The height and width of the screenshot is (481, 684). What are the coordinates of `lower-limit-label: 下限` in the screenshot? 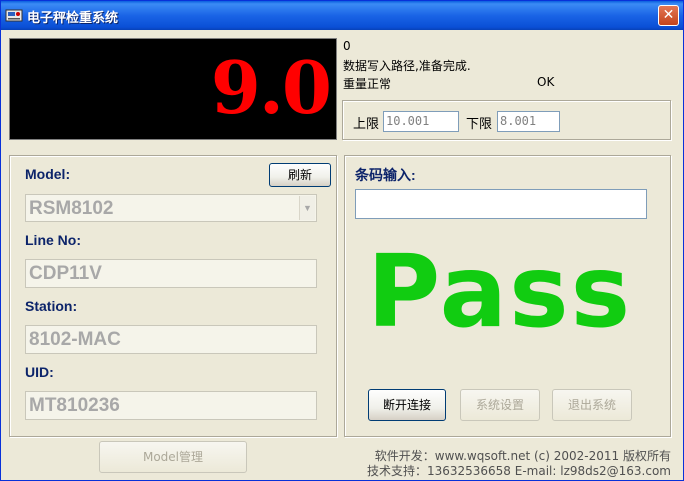 It's located at (479, 124).